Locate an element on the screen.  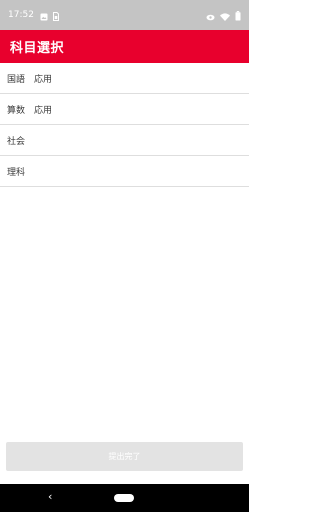
subject-item-social-studies: 社会 is located at coordinates (124, 140).